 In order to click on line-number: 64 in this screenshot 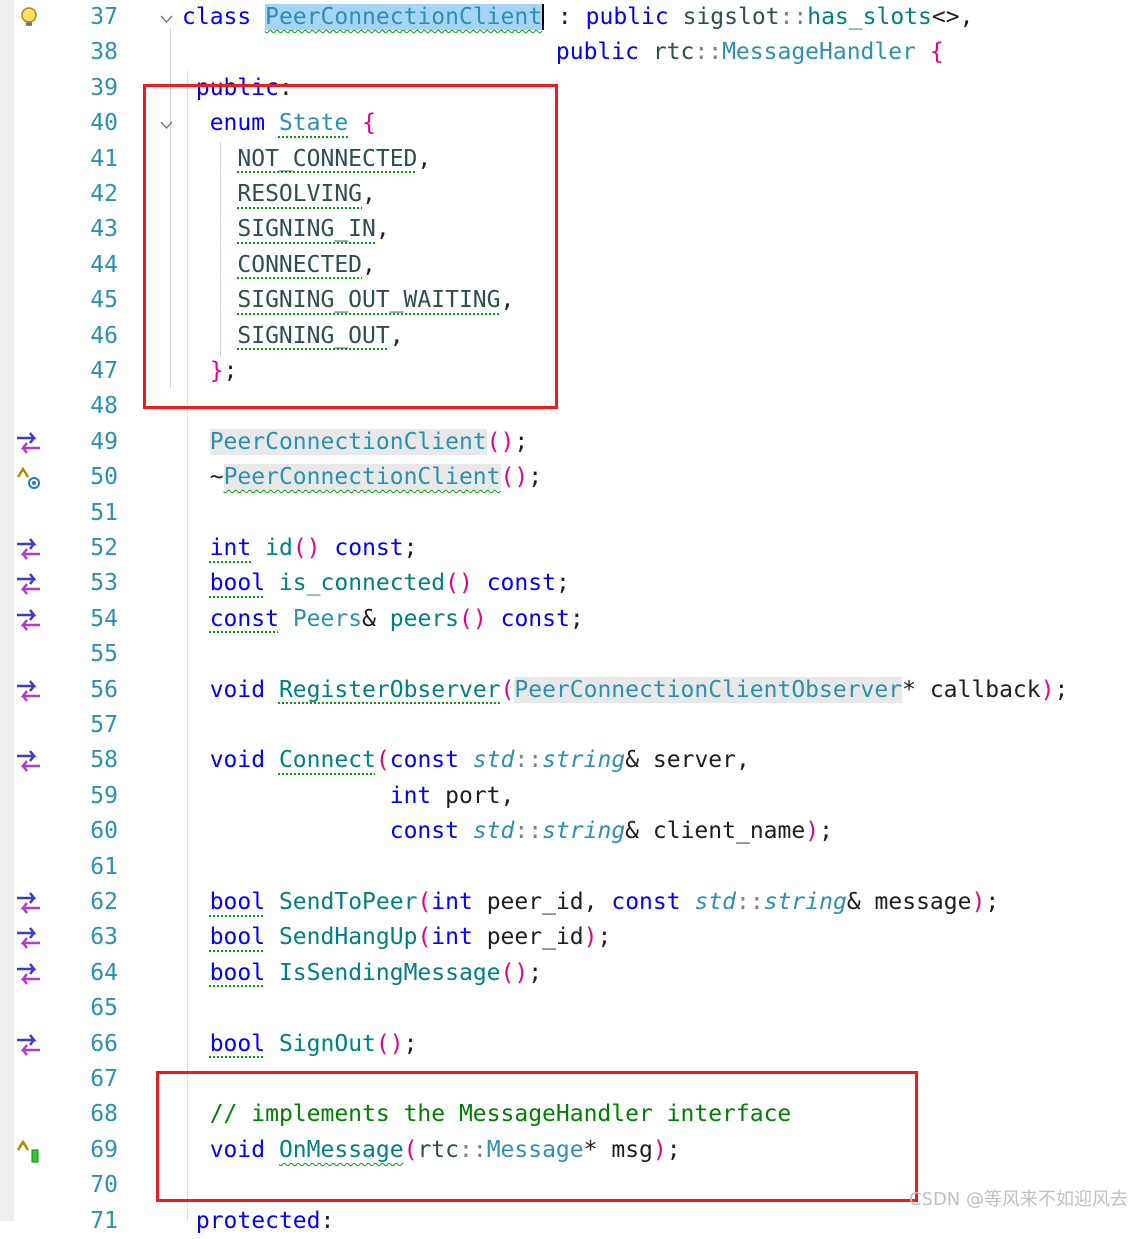, I will do `click(104, 972)`.